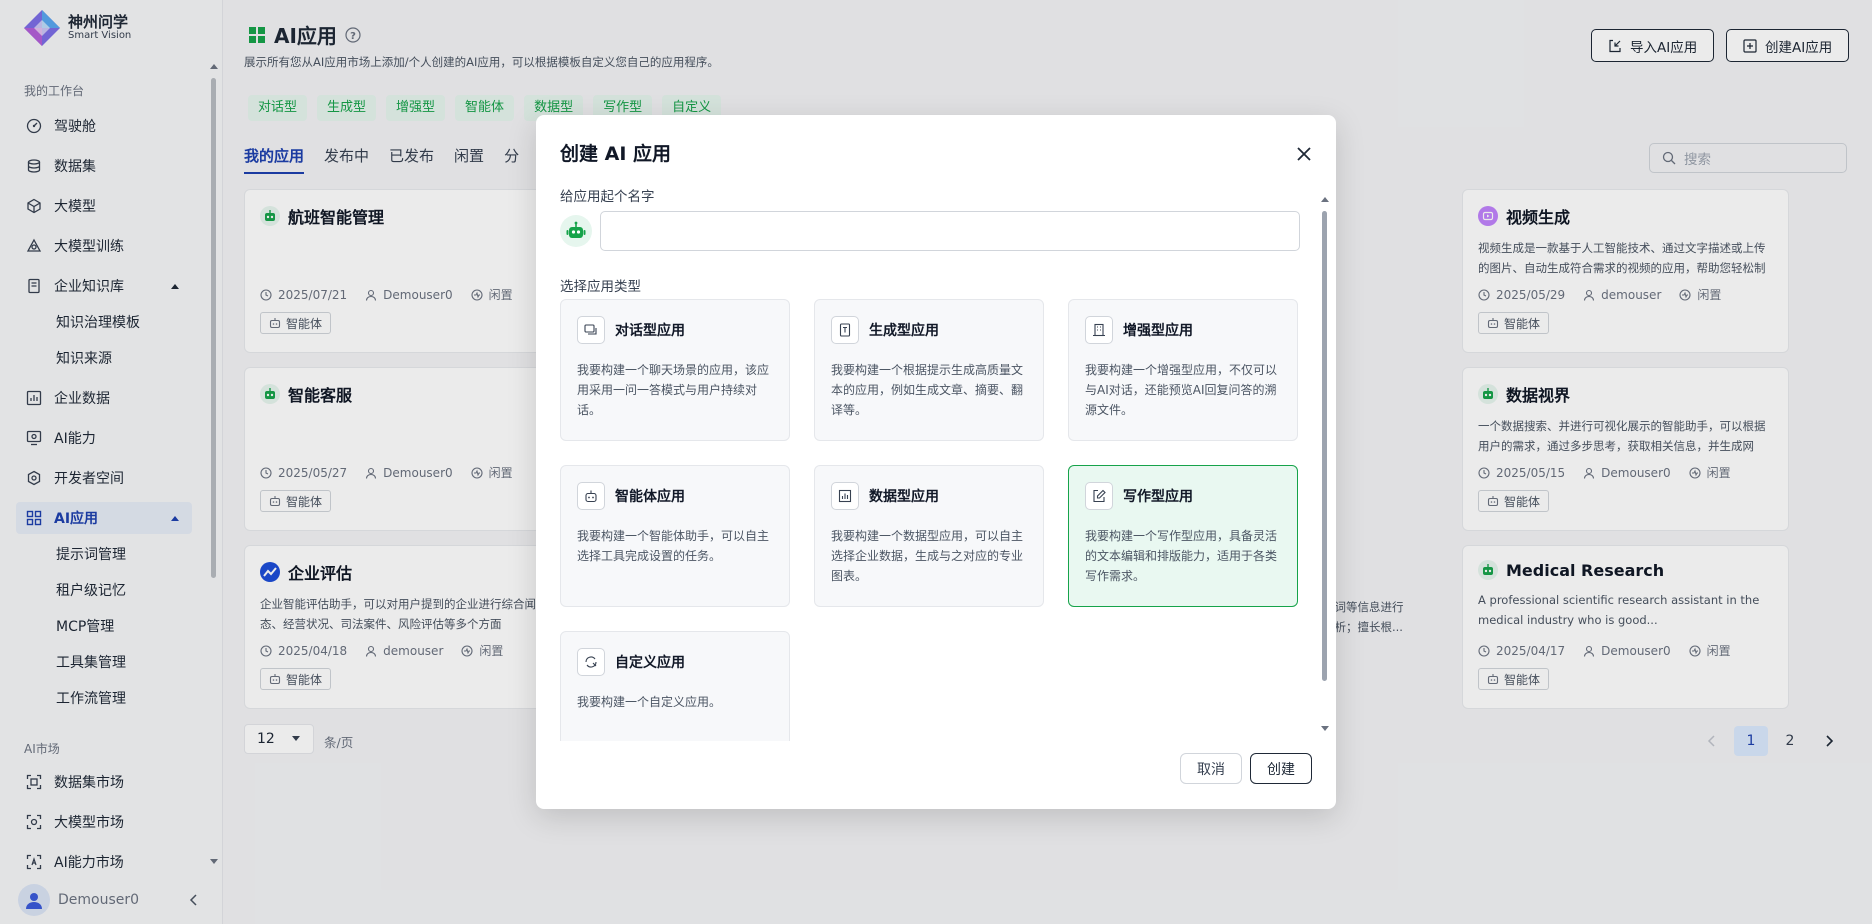  I want to click on type-desc: 我要构建一个聊天场景的应用，该应用采用一问一答模式与用户持续对话。, so click(673, 390).